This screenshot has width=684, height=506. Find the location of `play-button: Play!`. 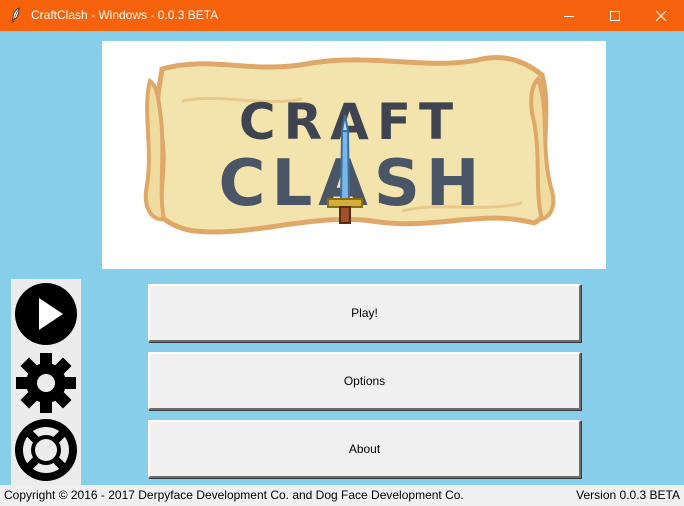

play-button: Play! is located at coordinates (364, 313).